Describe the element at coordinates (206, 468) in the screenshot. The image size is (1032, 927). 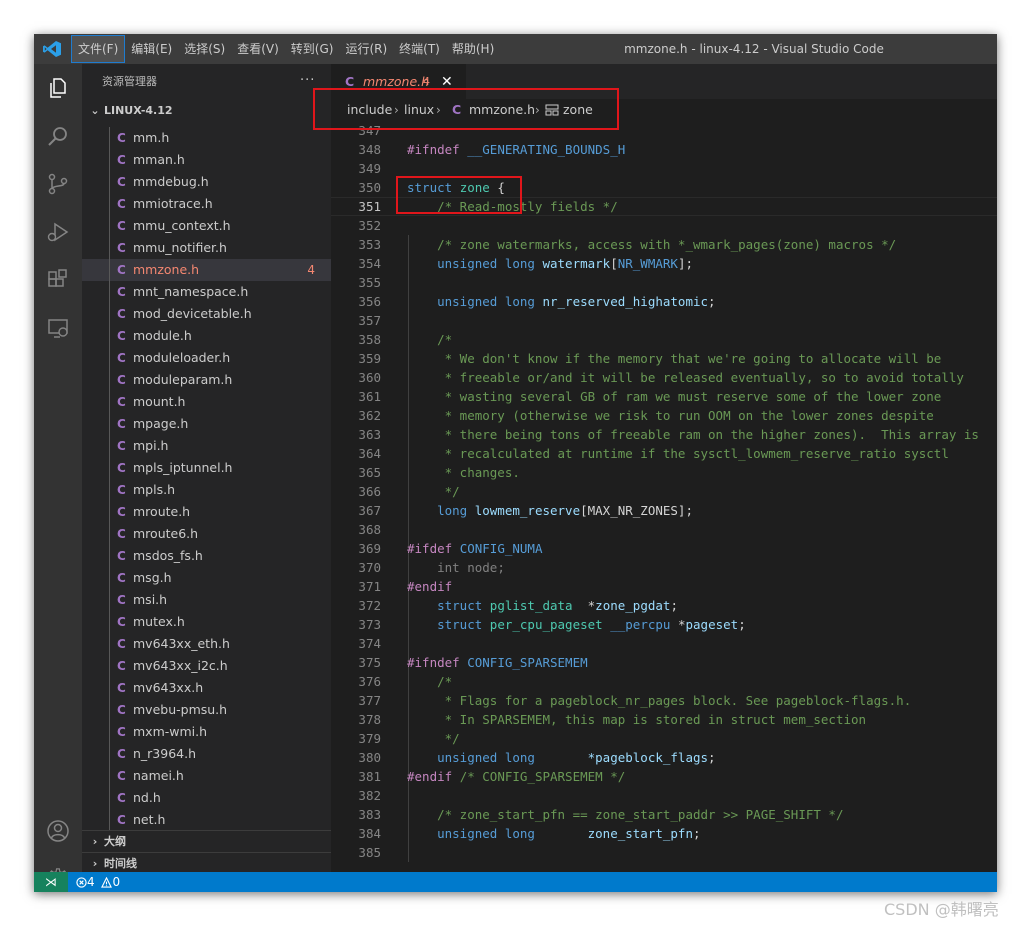
I see `file-item: Cmpls_iptunnel.h` at that location.